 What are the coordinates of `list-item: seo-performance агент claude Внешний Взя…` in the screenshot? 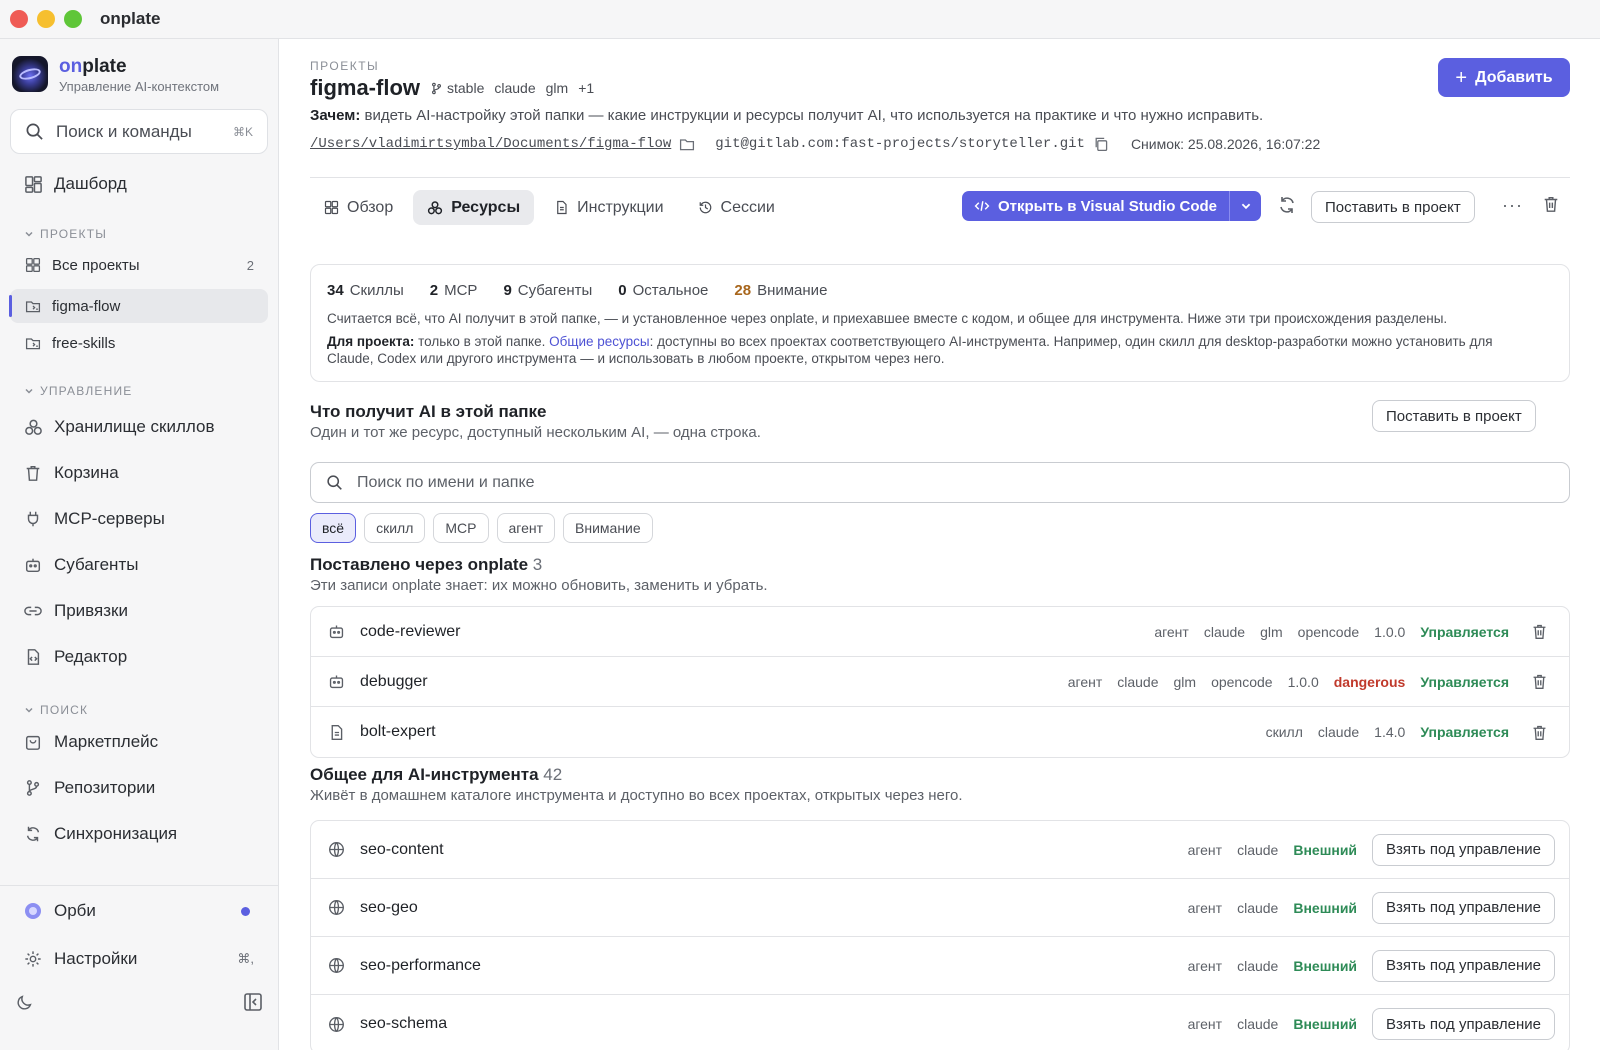 It's located at (940, 966).